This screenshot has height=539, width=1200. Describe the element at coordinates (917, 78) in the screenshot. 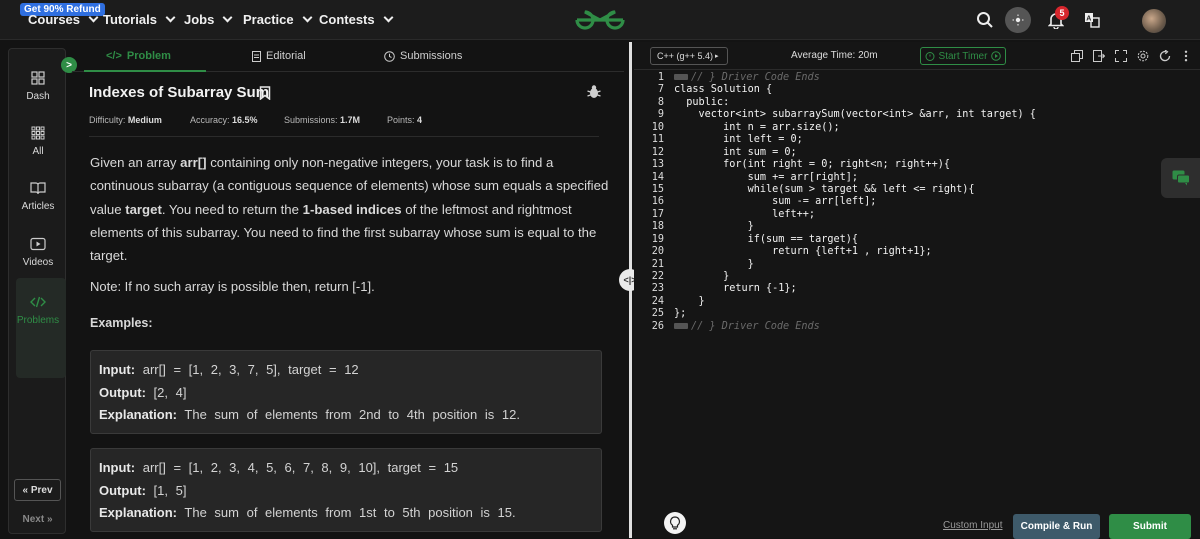

I see `code-line: 1 // } Driver Code Ends` at that location.